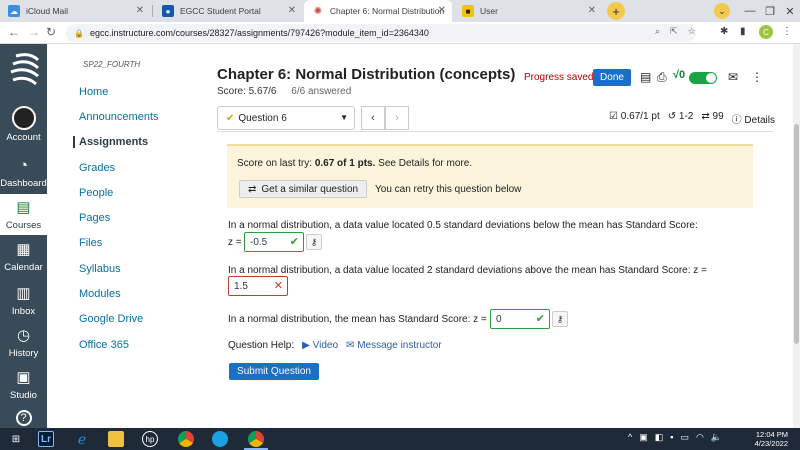 The width and height of the screenshot is (800, 450). I want to click on battery-icon: ▭, so click(684, 437).